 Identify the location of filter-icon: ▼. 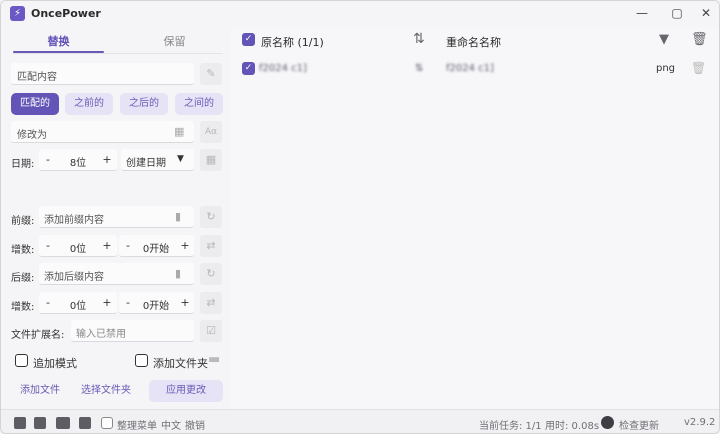
(664, 39).